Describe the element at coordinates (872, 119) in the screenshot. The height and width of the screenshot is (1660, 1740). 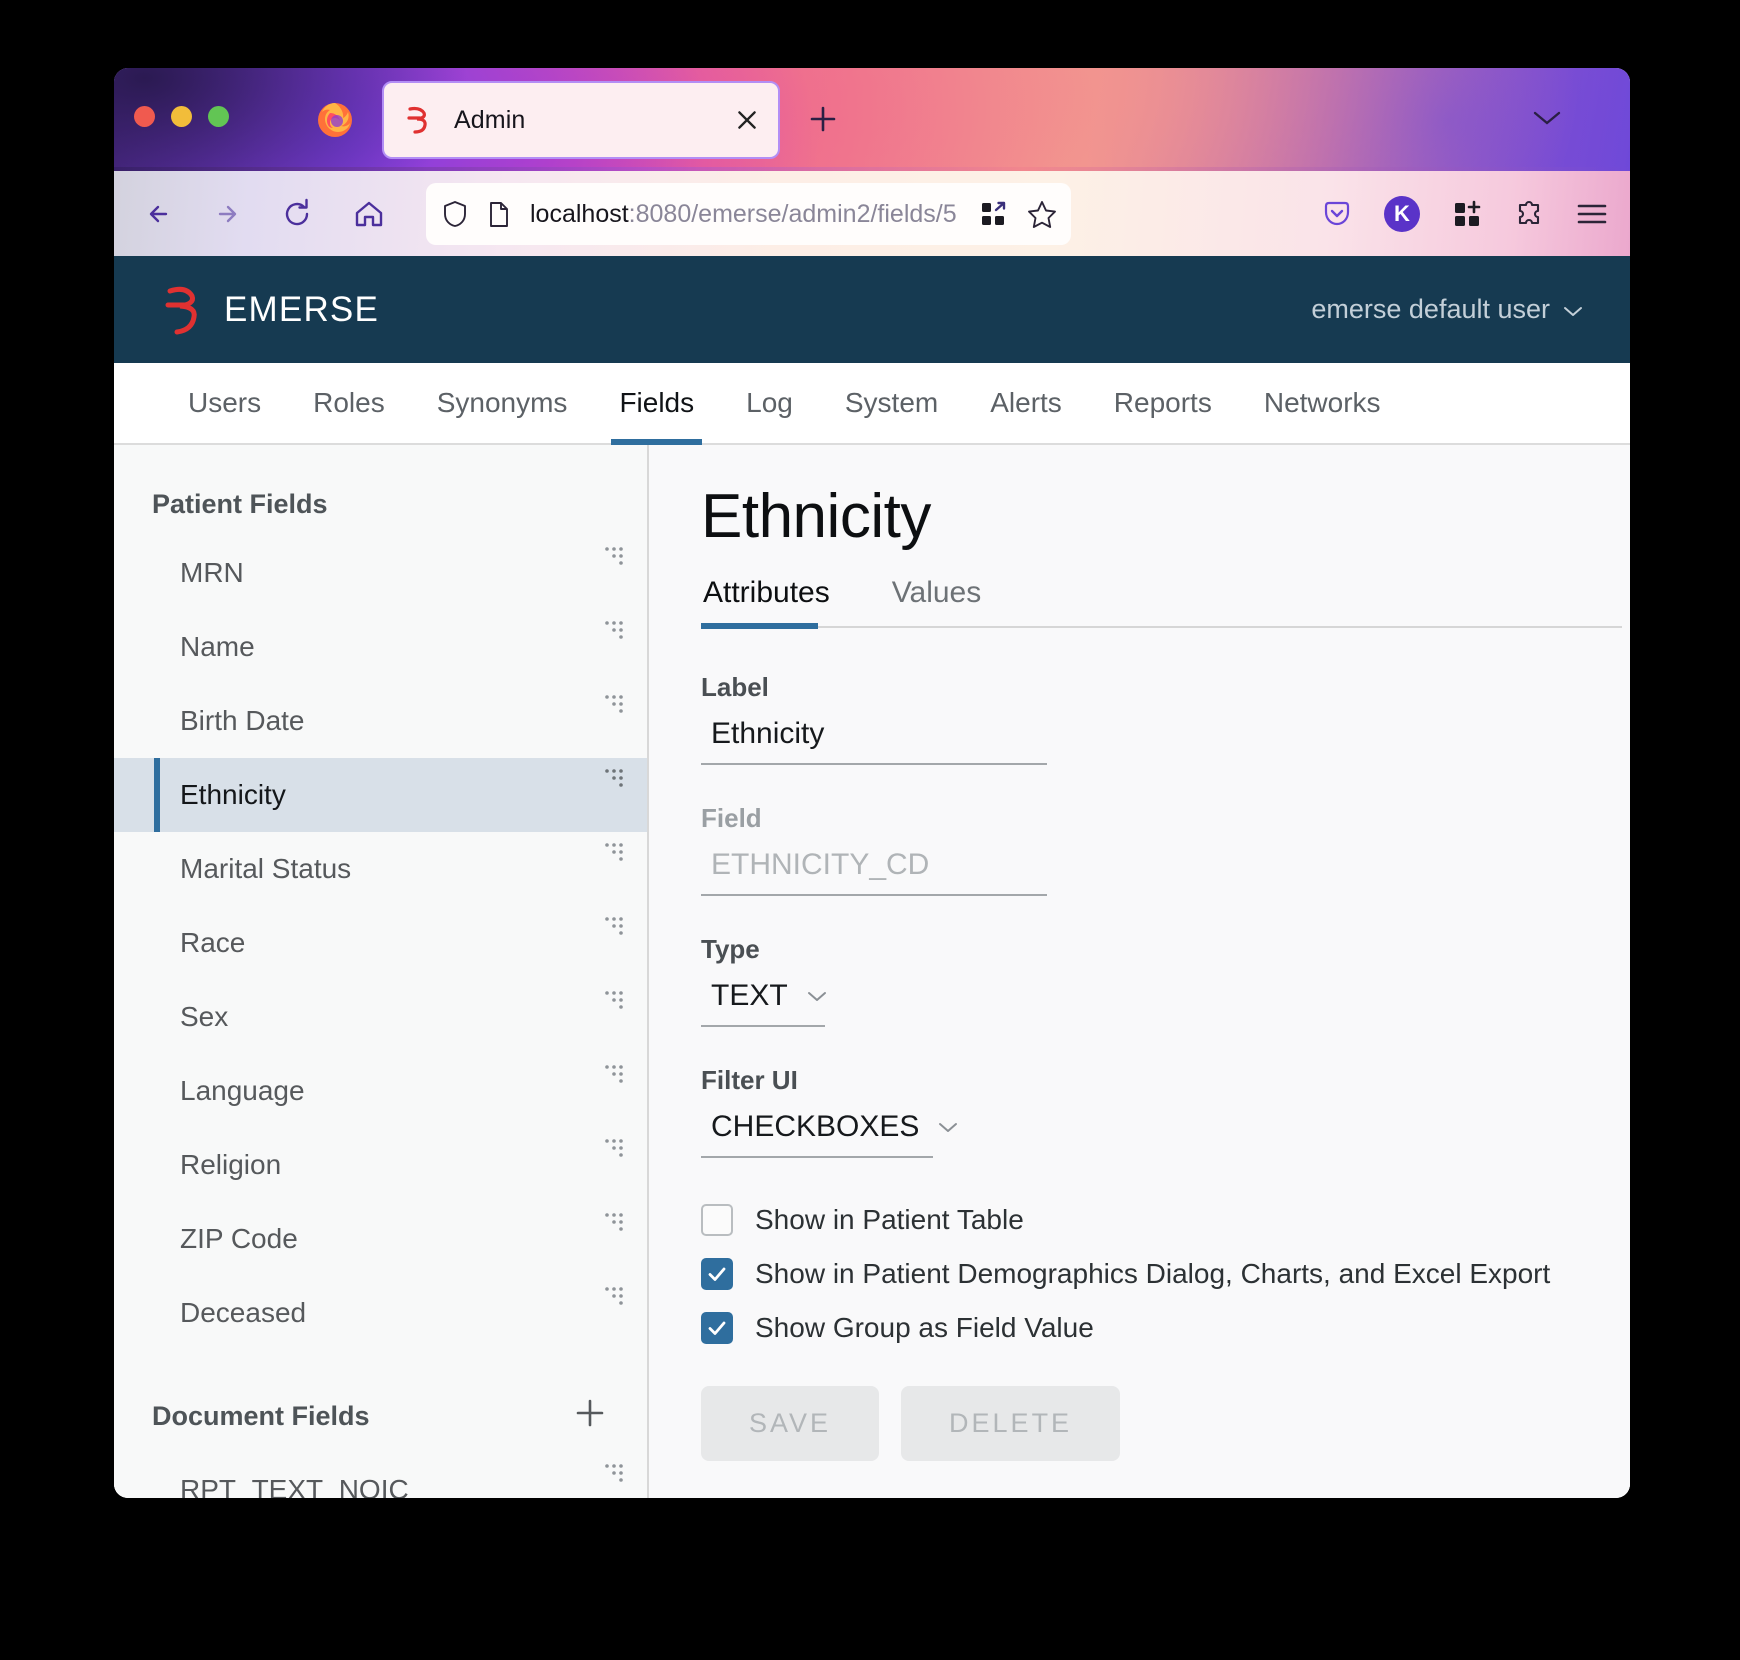
I see `browser-tab-strip: Admin` at that location.